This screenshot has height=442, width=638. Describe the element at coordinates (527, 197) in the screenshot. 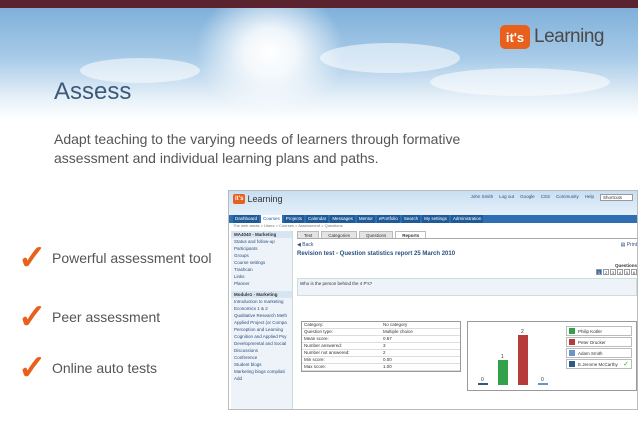

I see `user-link: Google` at that location.